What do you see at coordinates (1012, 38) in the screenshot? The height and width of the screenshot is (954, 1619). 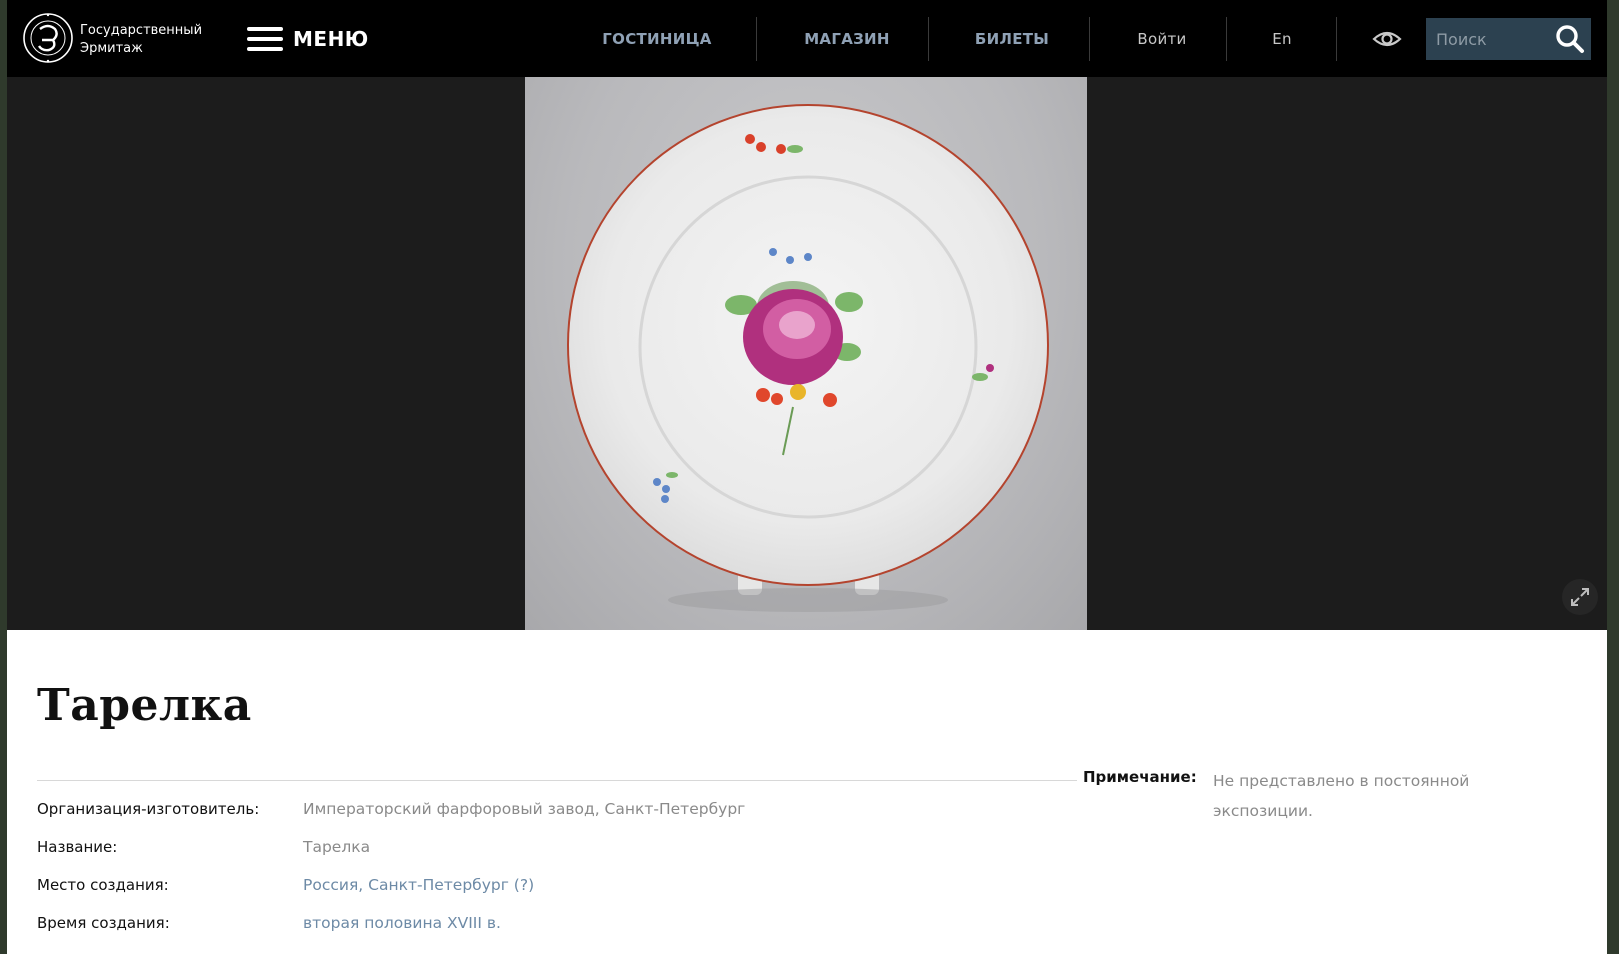 I see `nav-tickets: БИЛЕТЫ` at bounding box center [1012, 38].